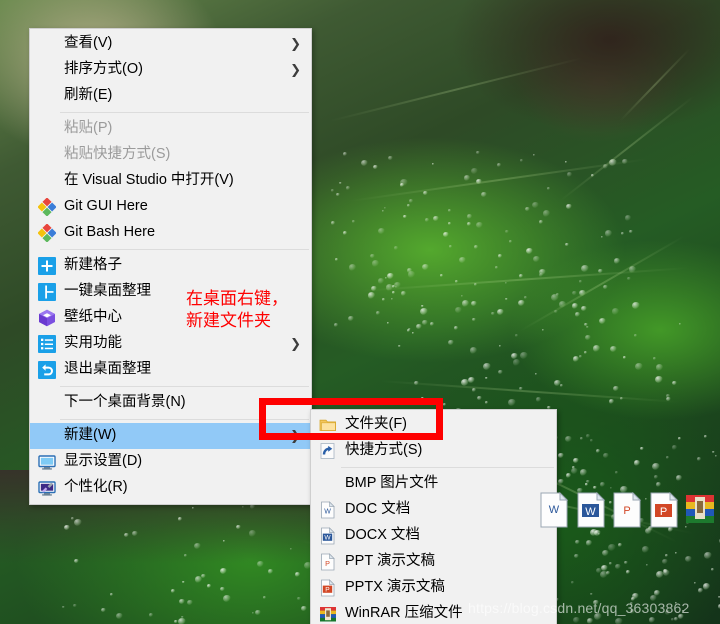 Image resolution: width=720 pixels, height=624 pixels. I want to click on menu-item-新建格子: 新建格子, so click(170, 266).